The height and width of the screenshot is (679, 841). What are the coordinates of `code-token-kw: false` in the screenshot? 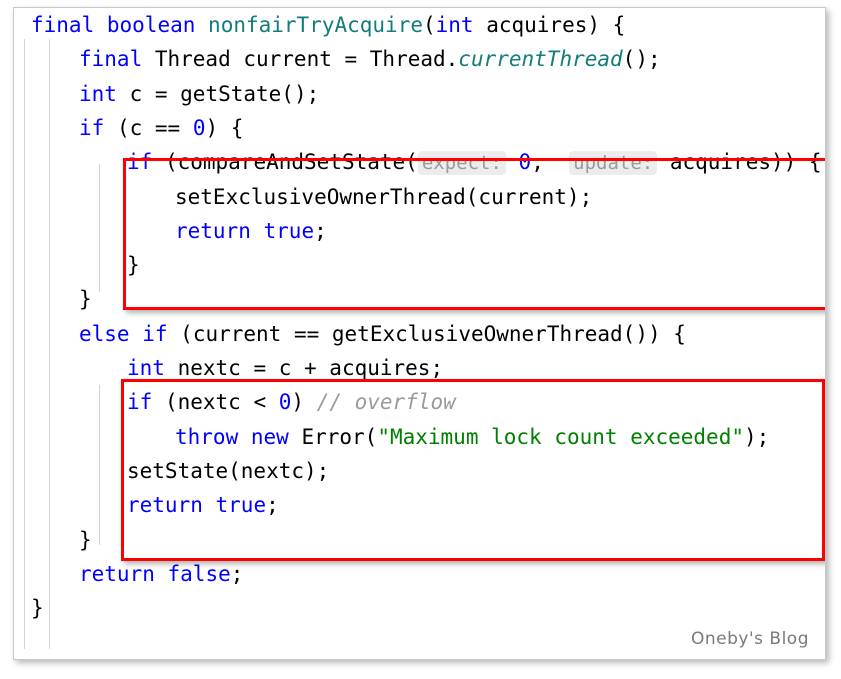 It's located at (199, 573).